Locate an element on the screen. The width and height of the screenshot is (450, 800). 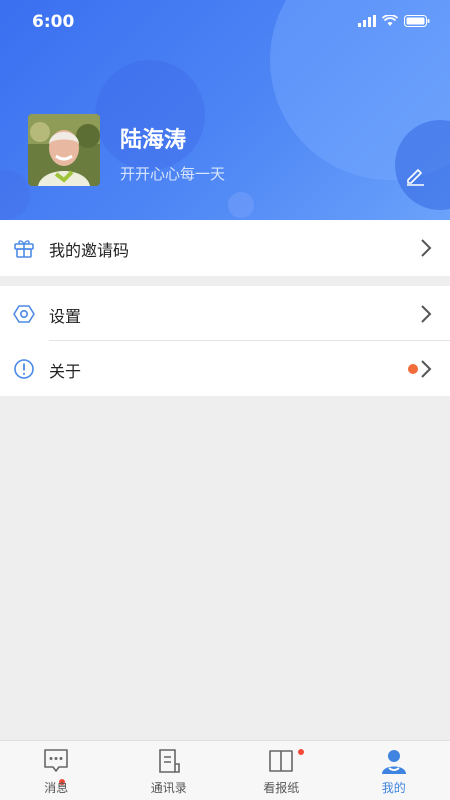
settings-group: 设置 关于 is located at coordinates (225, 341).